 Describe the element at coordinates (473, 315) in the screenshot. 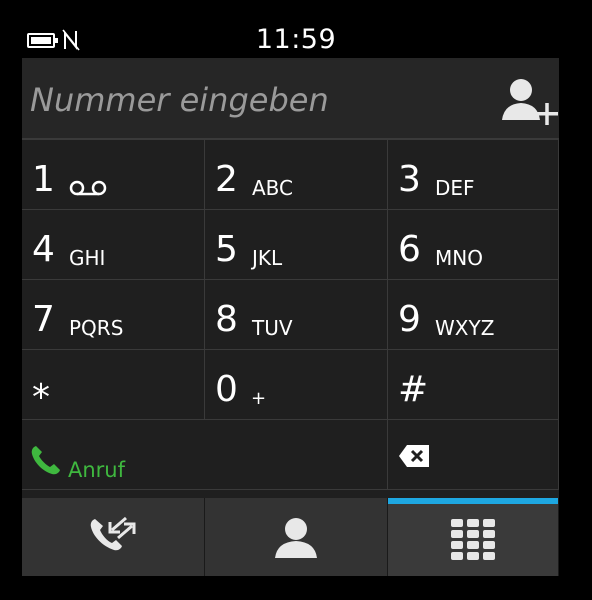

I see `key-9: 9 WXYZ` at that location.